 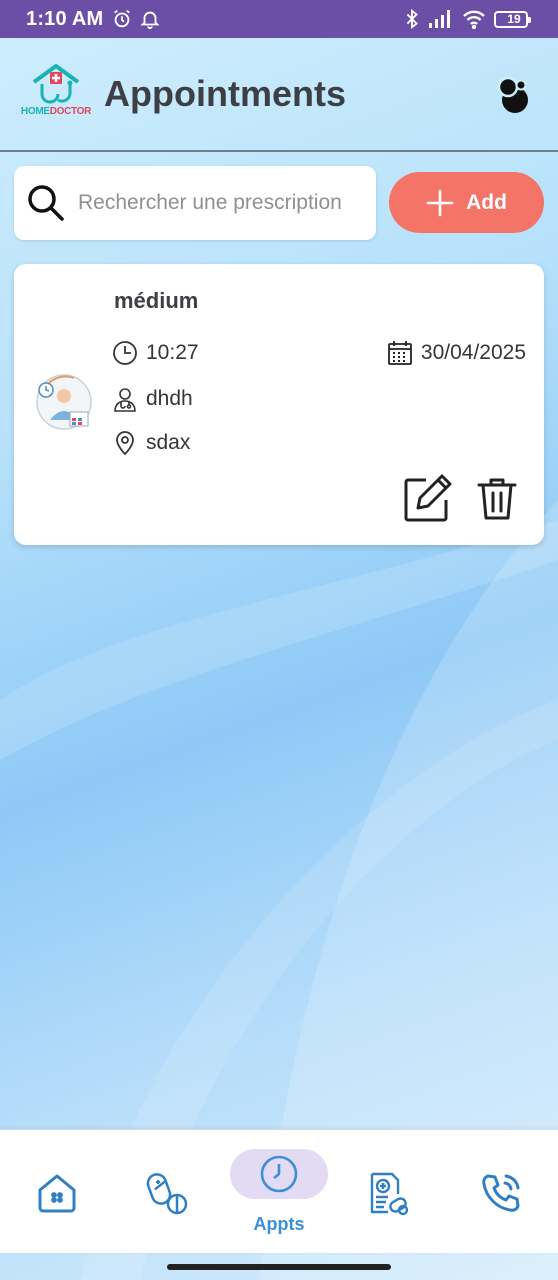 I want to click on trash-icon, so click(x=497, y=499).